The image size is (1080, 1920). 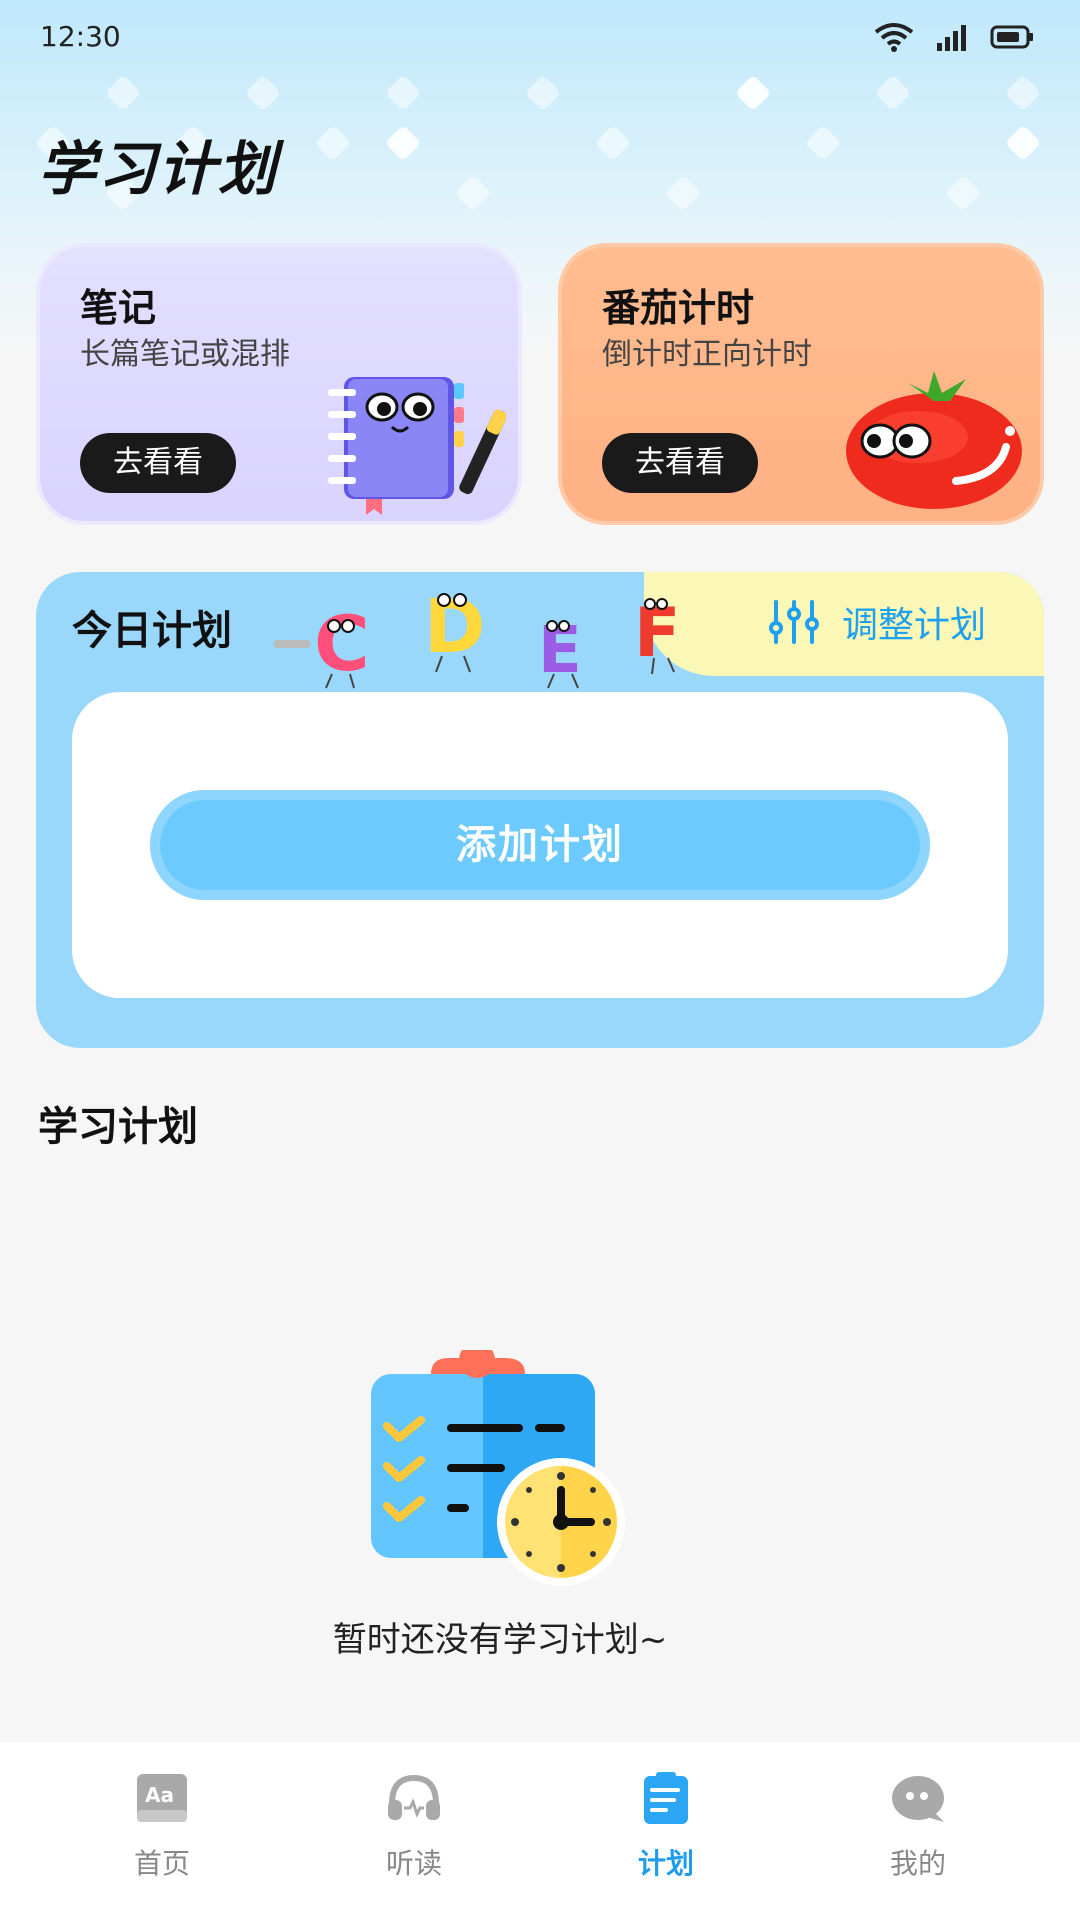 What do you see at coordinates (342, 643) in the screenshot?
I see `letter-c: C` at bounding box center [342, 643].